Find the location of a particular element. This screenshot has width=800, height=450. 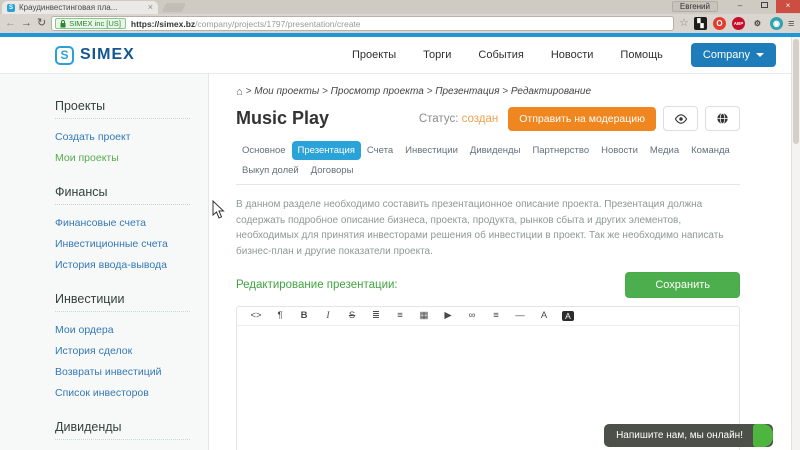

checkerboard-extension-icon: ▚ is located at coordinates (700, 23).